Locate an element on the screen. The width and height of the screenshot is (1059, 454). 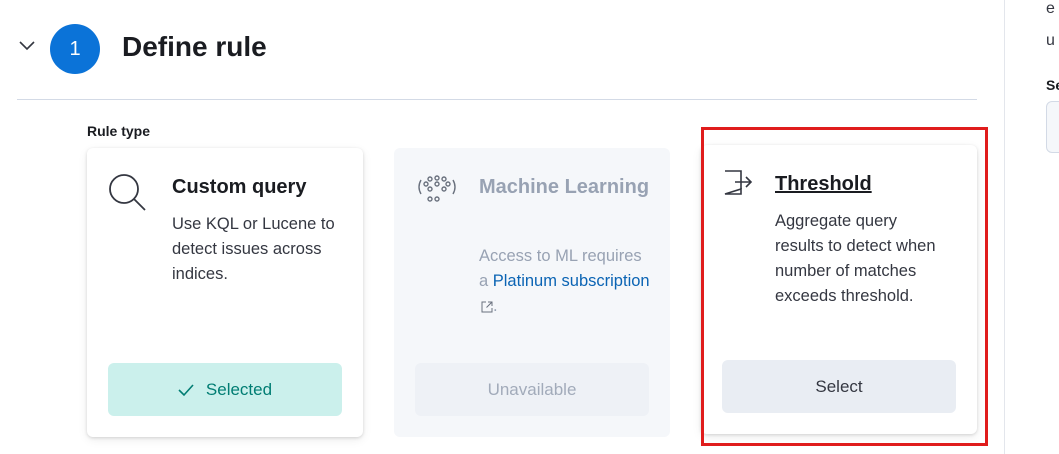
magnifier-icon is located at coordinates (127, 192).